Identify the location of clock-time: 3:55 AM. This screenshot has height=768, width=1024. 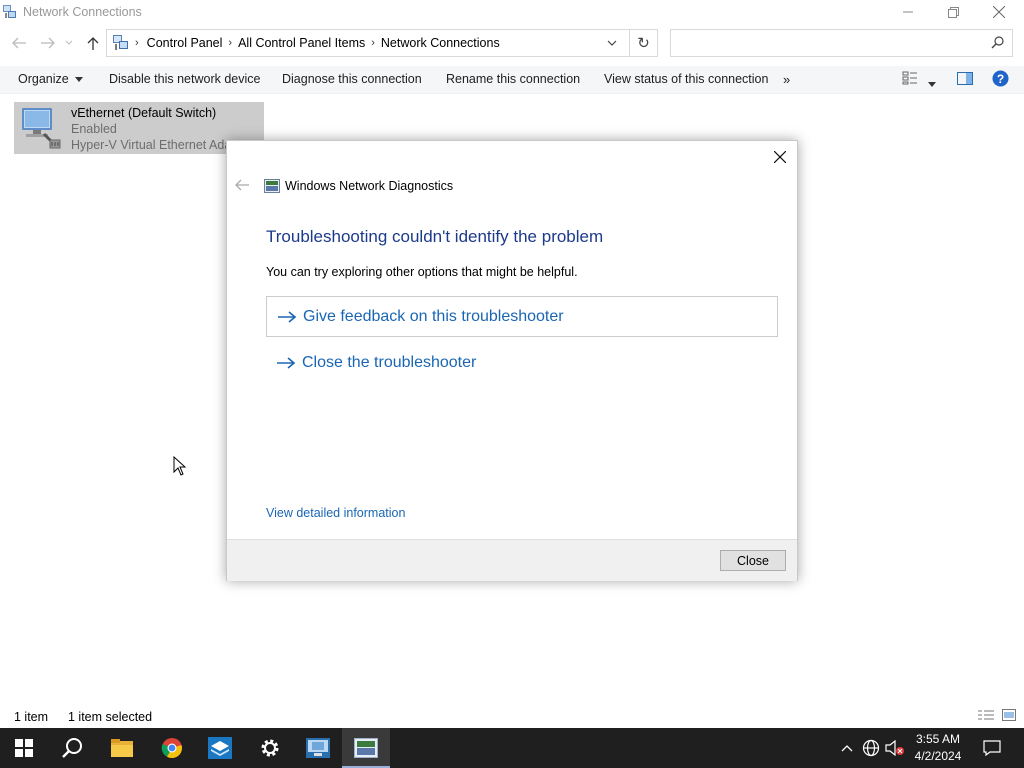
(938, 739).